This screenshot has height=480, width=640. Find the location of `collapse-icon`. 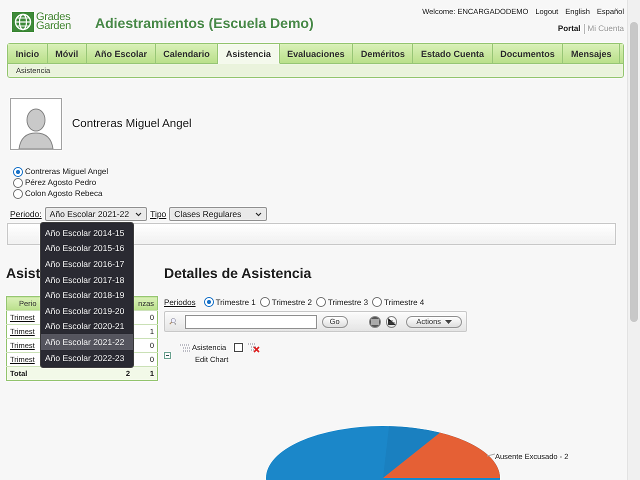

collapse-icon is located at coordinates (167, 355).